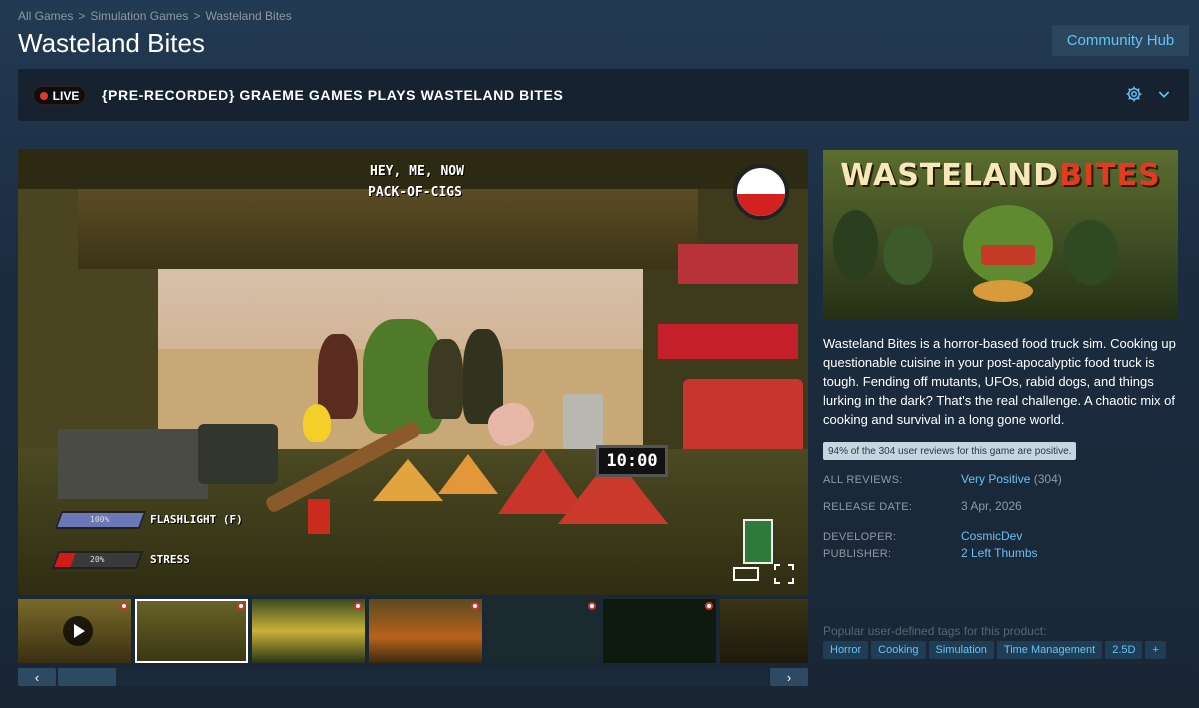 The image size is (1199, 708). What do you see at coordinates (1120, 40) in the screenshot?
I see `community-hub-button: Community Hub` at bounding box center [1120, 40].